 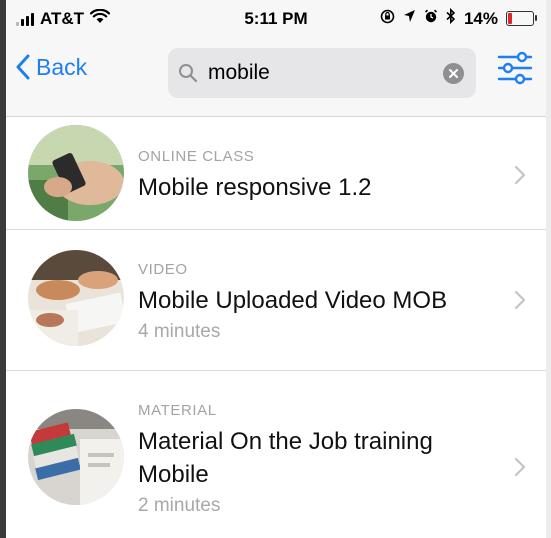 I want to click on result-type-label: ONLINE CLASS, so click(x=196, y=156).